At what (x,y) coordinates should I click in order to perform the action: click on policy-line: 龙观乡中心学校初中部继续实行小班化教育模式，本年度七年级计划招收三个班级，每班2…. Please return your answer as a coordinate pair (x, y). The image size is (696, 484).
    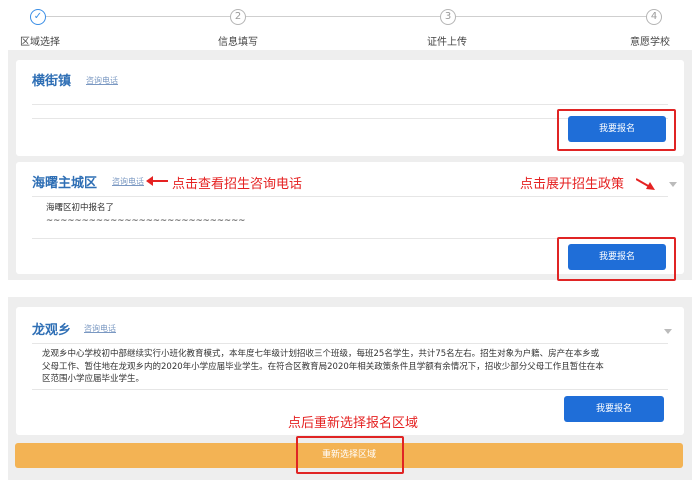
    Looking at the image, I should click on (321, 354).